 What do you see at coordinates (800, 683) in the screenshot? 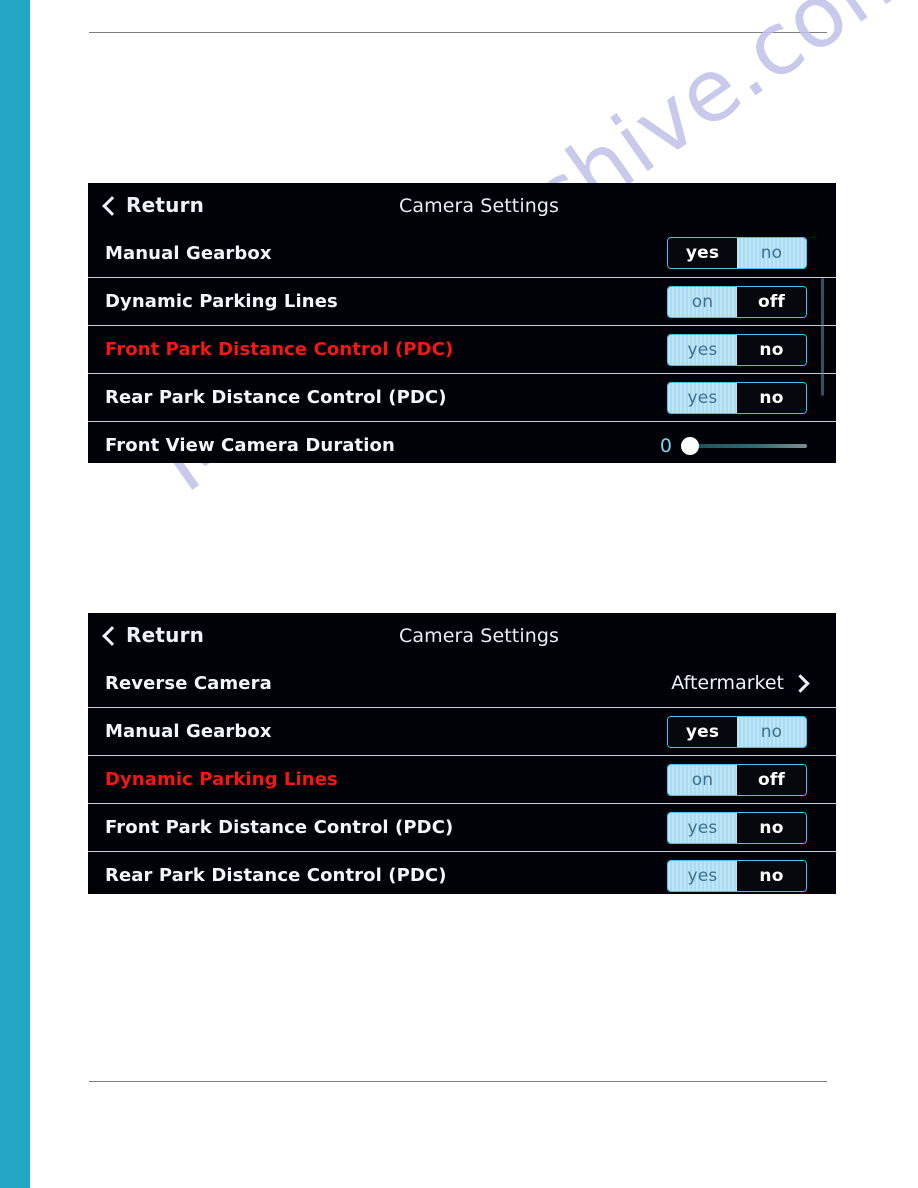
I see `chevron-right-icon` at bounding box center [800, 683].